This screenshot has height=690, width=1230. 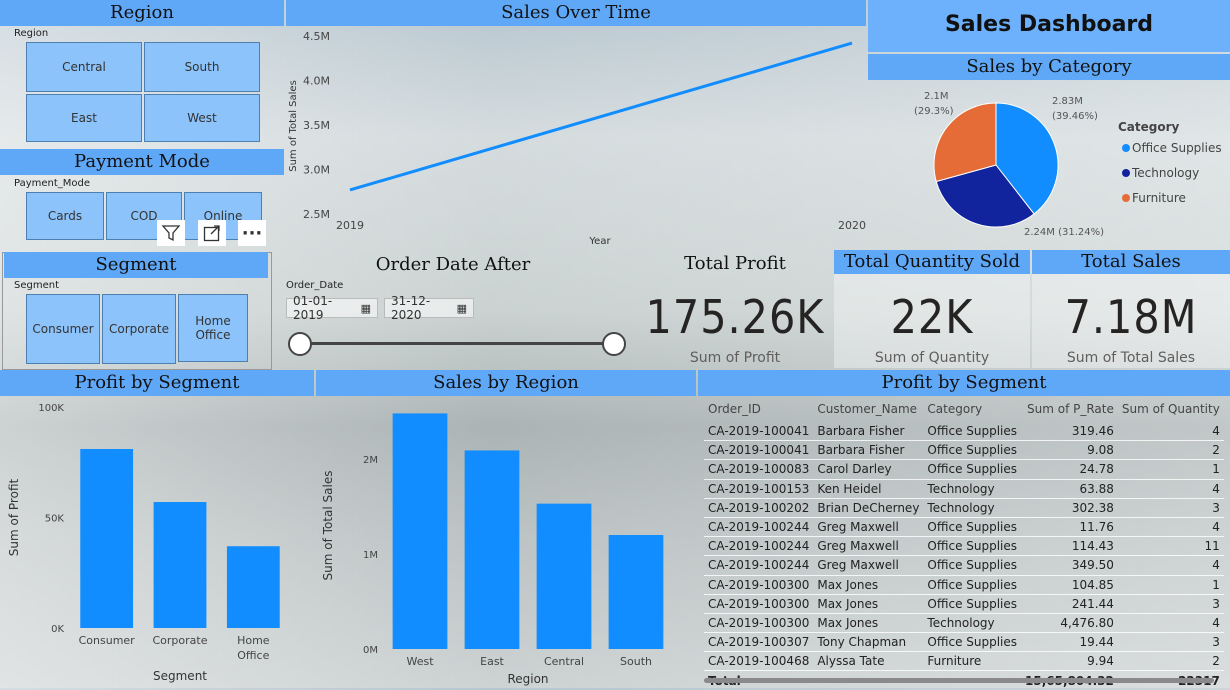 I want to click on region-header: Region, so click(x=142, y=13).